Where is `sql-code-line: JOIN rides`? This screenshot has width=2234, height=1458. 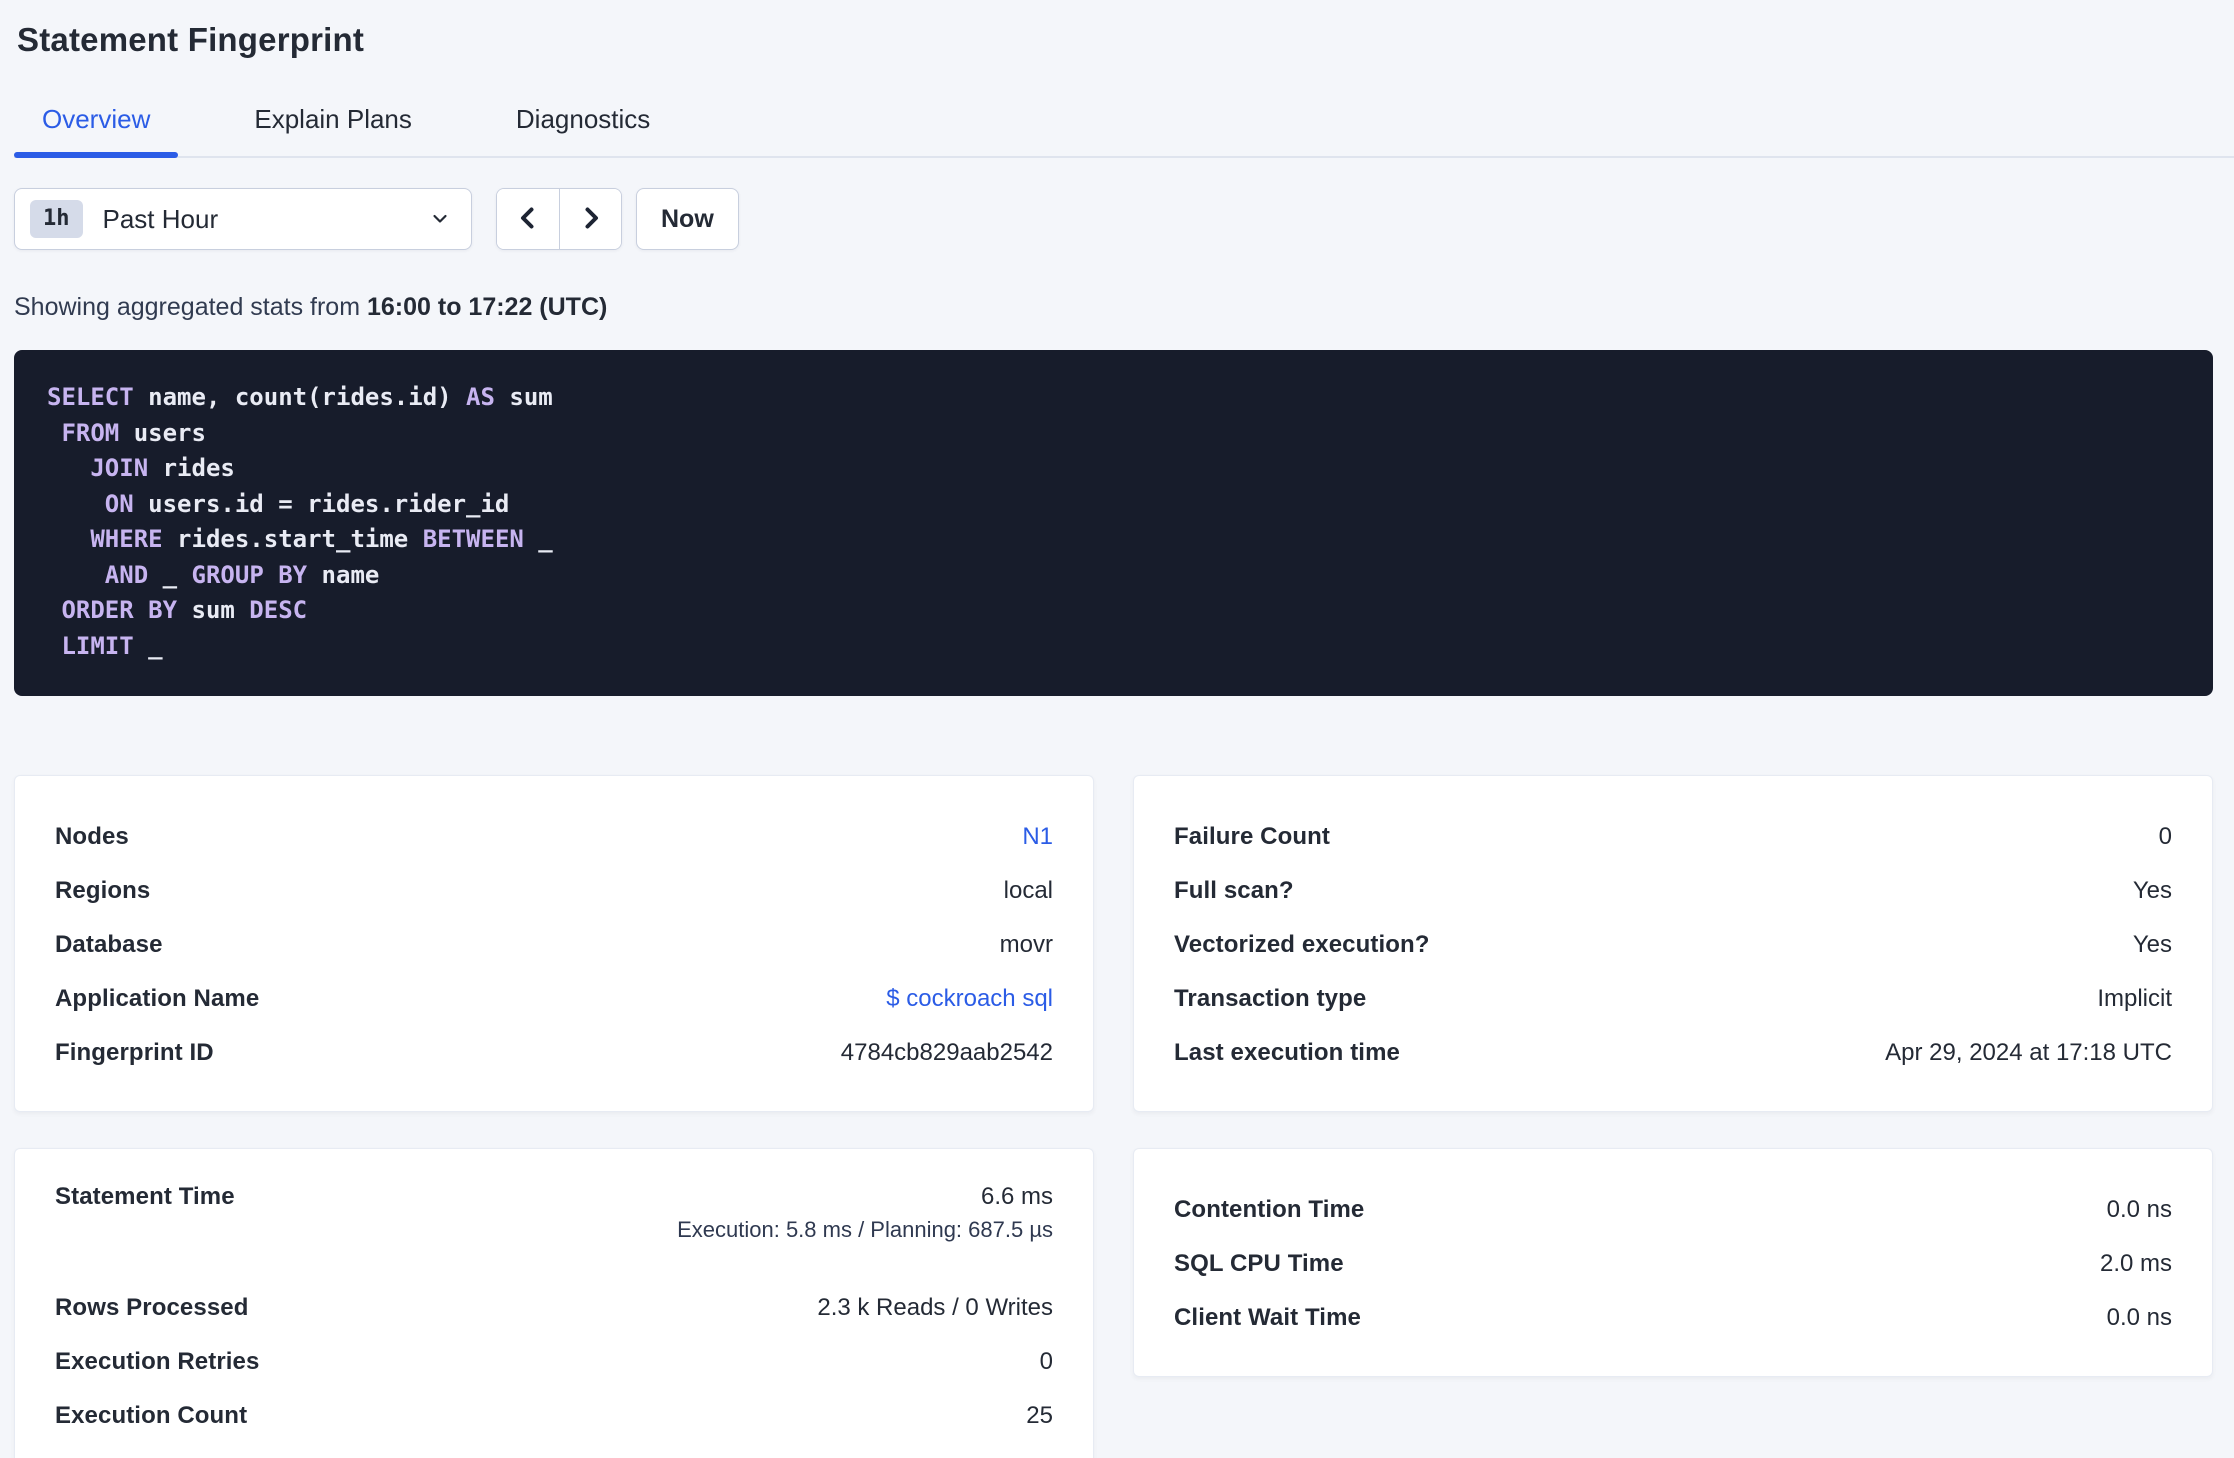
sql-code-line: JOIN rides is located at coordinates (162, 468).